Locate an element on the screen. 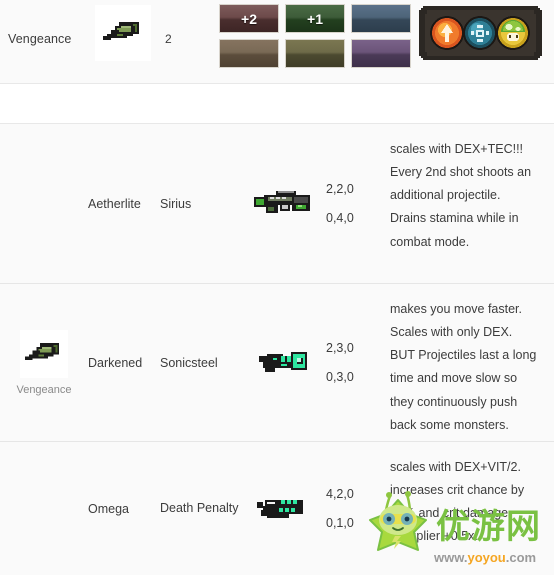 The width and height of the screenshot is (554, 578). row-stats-cell: 2,2,0 0,4,0 is located at coordinates (352, 203).